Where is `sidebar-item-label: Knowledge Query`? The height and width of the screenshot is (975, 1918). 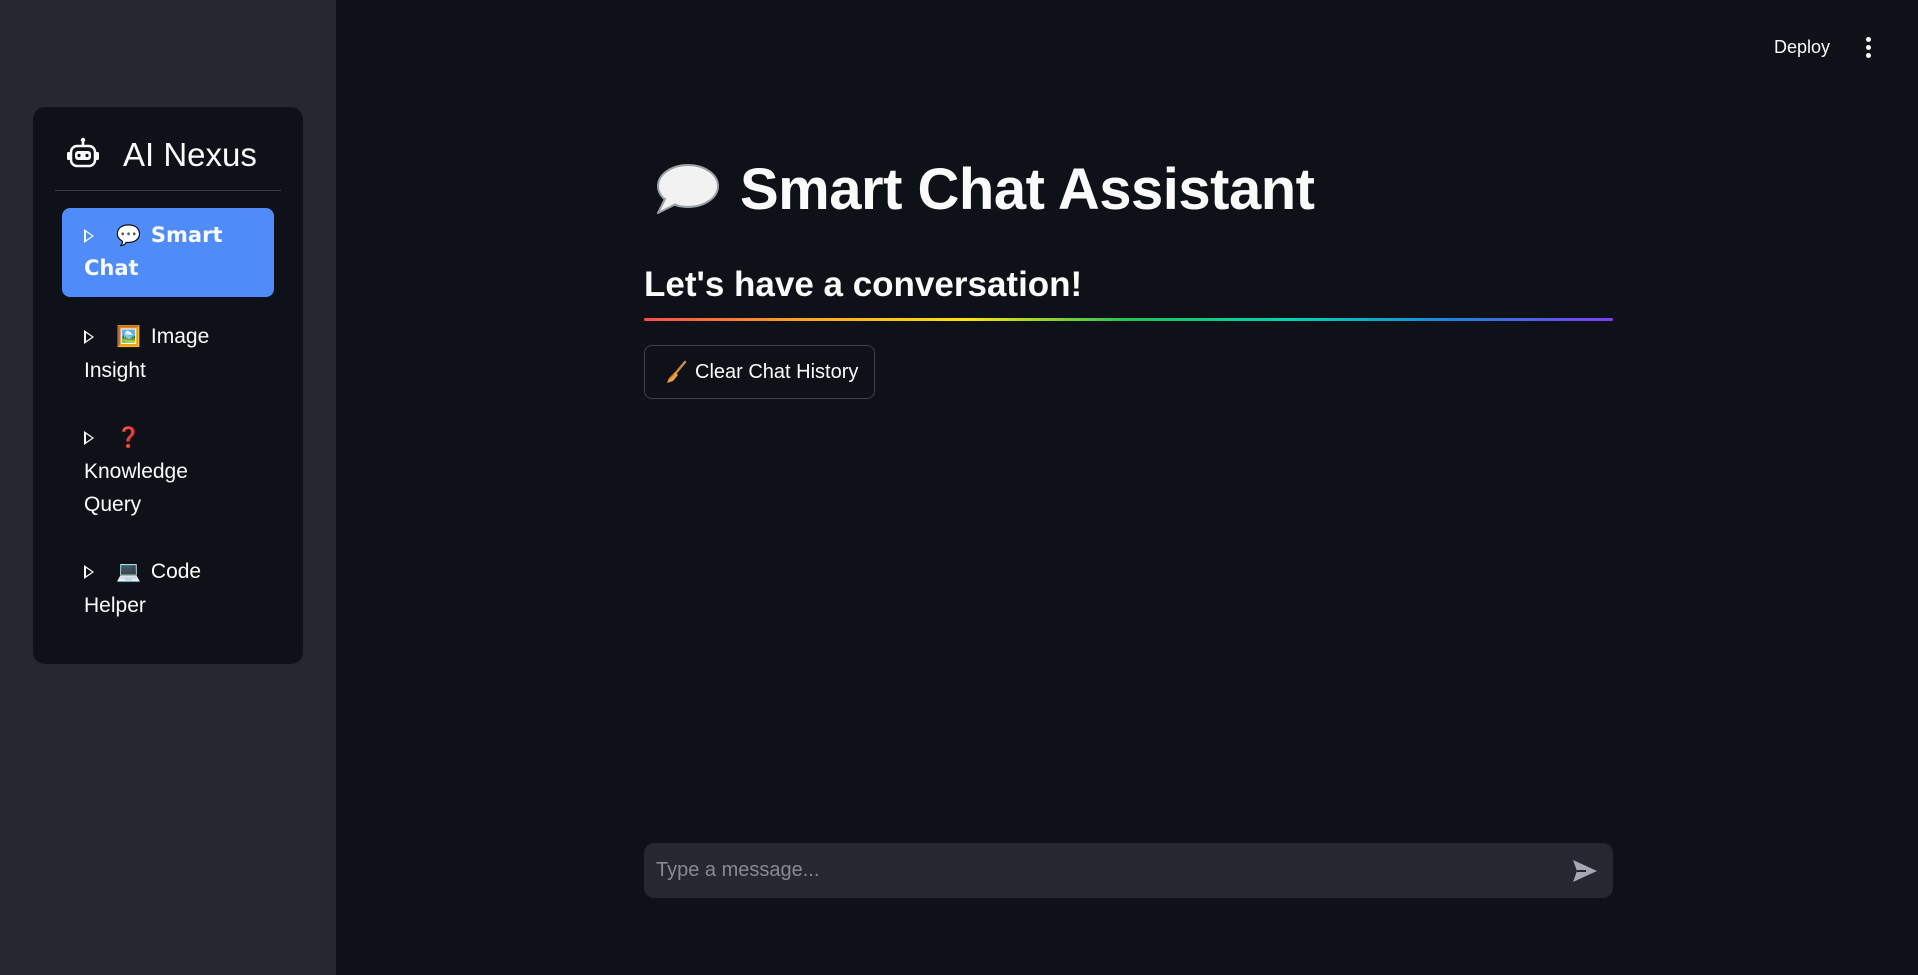 sidebar-item-label: Knowledge Query is located at coordinates (136, 488).